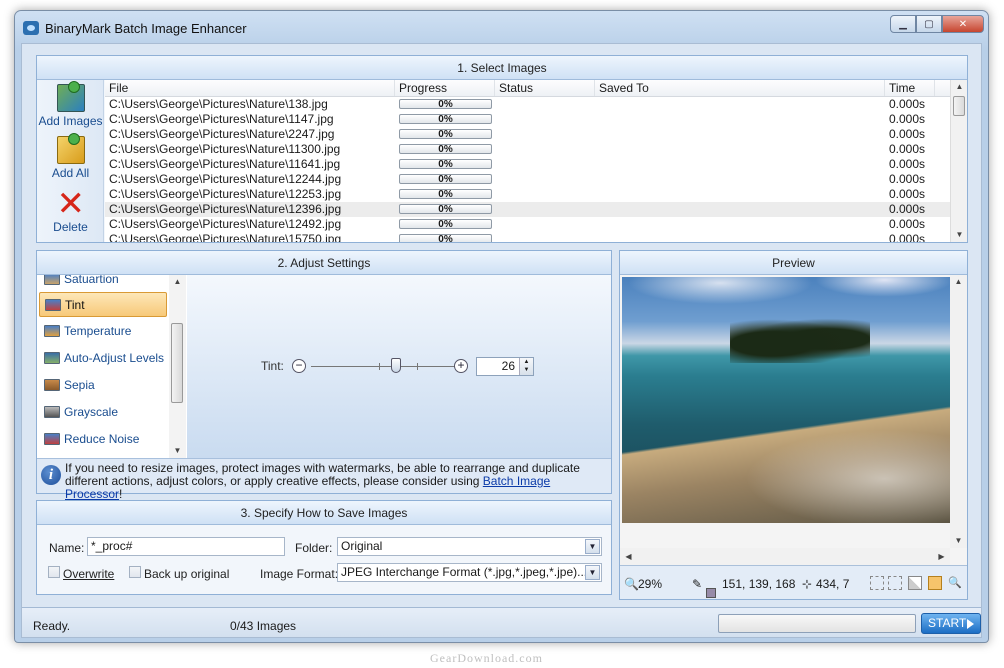 Image resolution: width=1004 pixels, height=668 pixels. I want to click on adjust-settings-header: 2. Adjust Settings, so click(324, 263).